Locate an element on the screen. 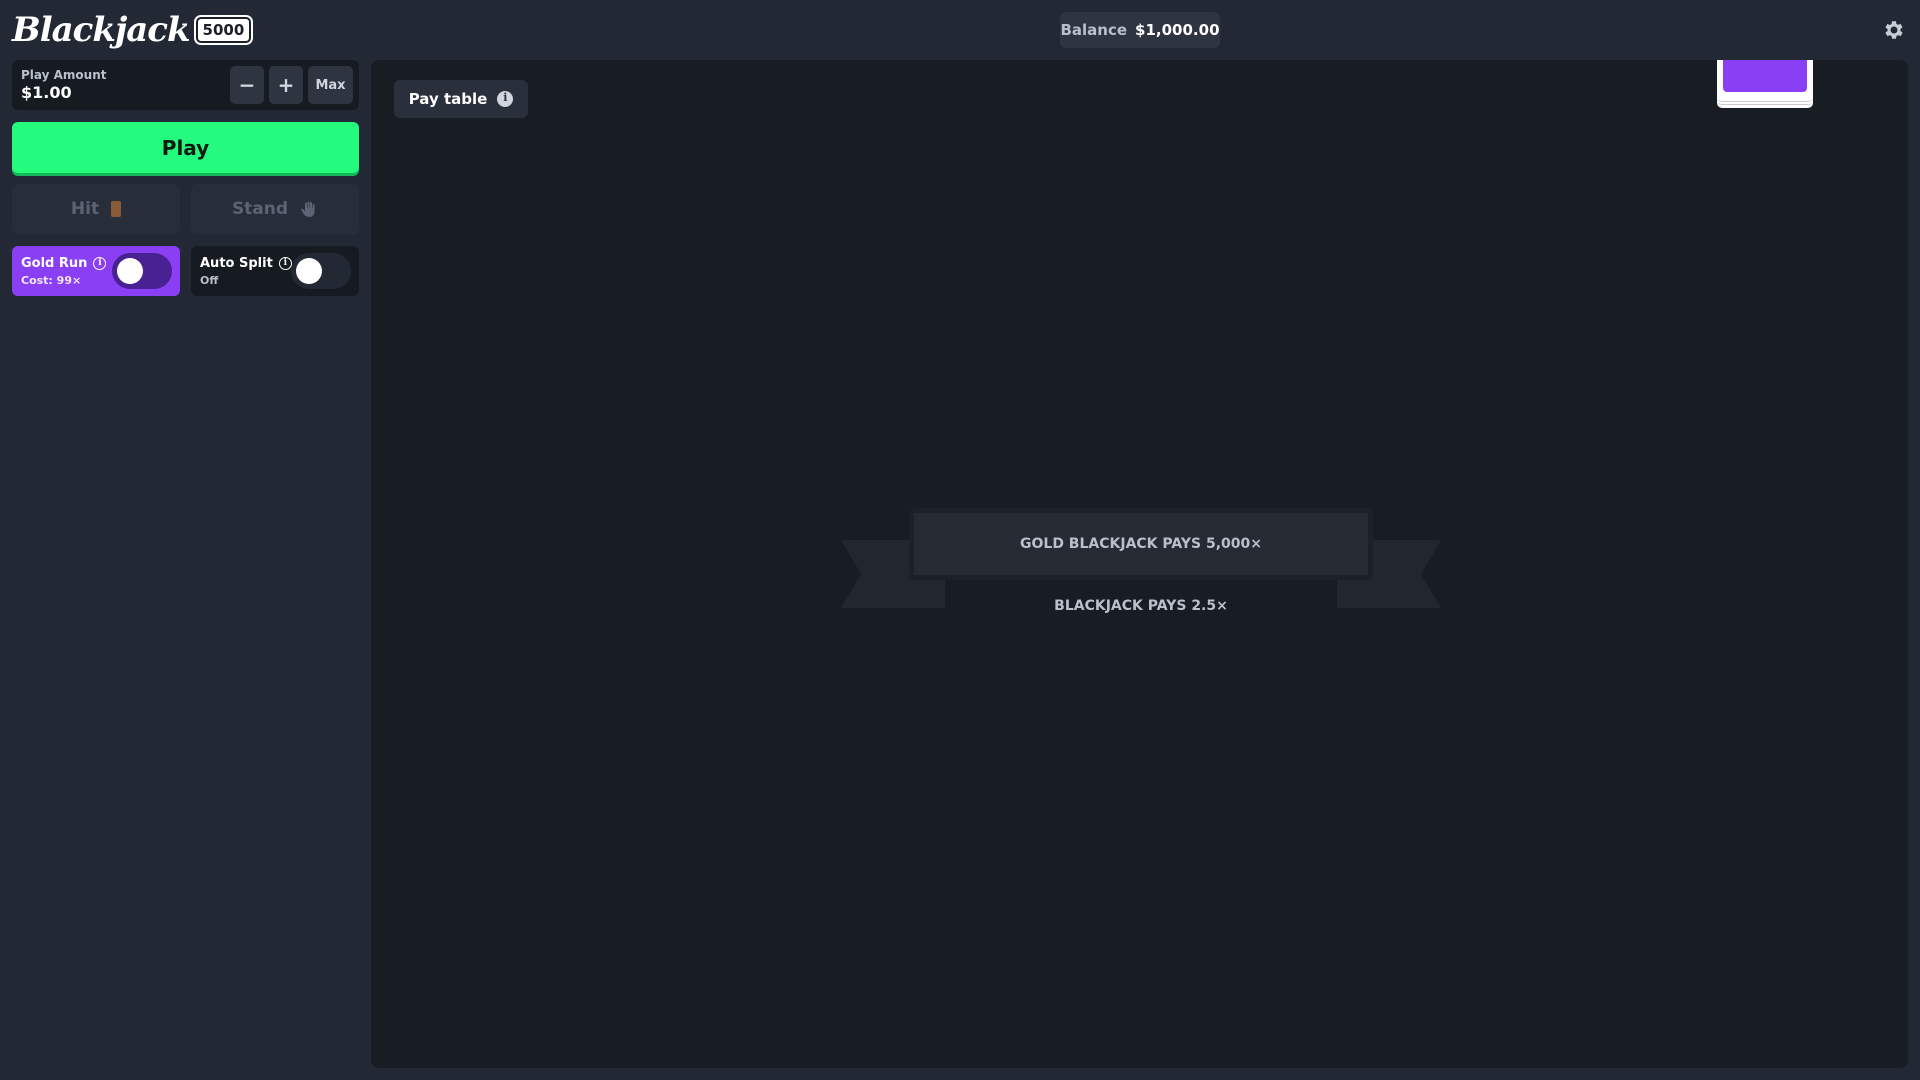  gold-run-toggle is located at coordinates (142, 271).